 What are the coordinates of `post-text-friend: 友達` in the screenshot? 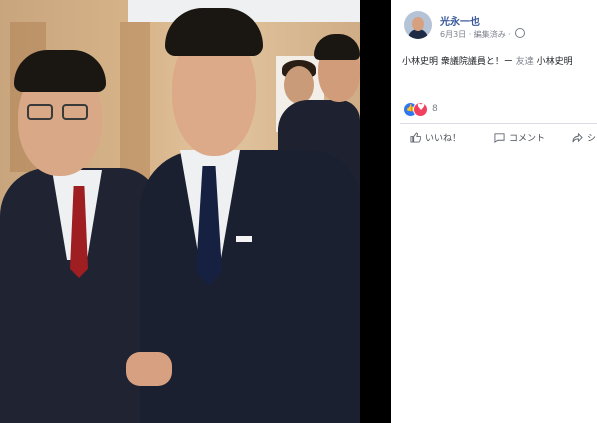 It's located at (524, 62).